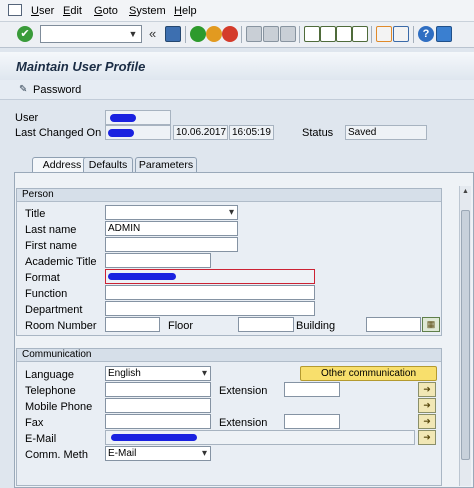 This screenshot has height=488, width=474. Describe the element at coordinates (368, 373) in the screenshot. I see `other-communication-button: Other communication` at that location.